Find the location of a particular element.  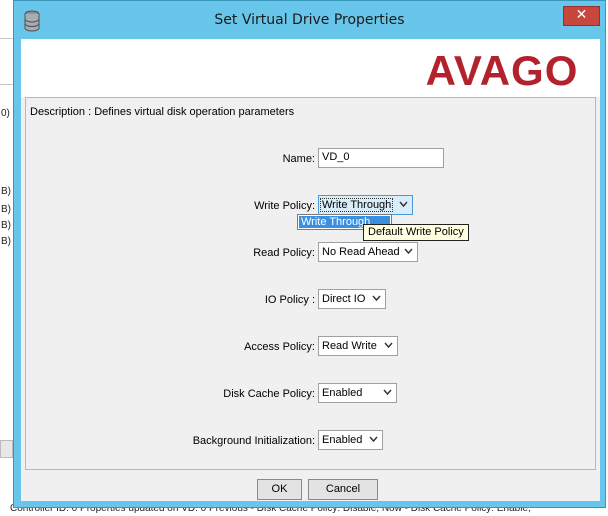

ok-button: OK is located at coordinates (279, 489).